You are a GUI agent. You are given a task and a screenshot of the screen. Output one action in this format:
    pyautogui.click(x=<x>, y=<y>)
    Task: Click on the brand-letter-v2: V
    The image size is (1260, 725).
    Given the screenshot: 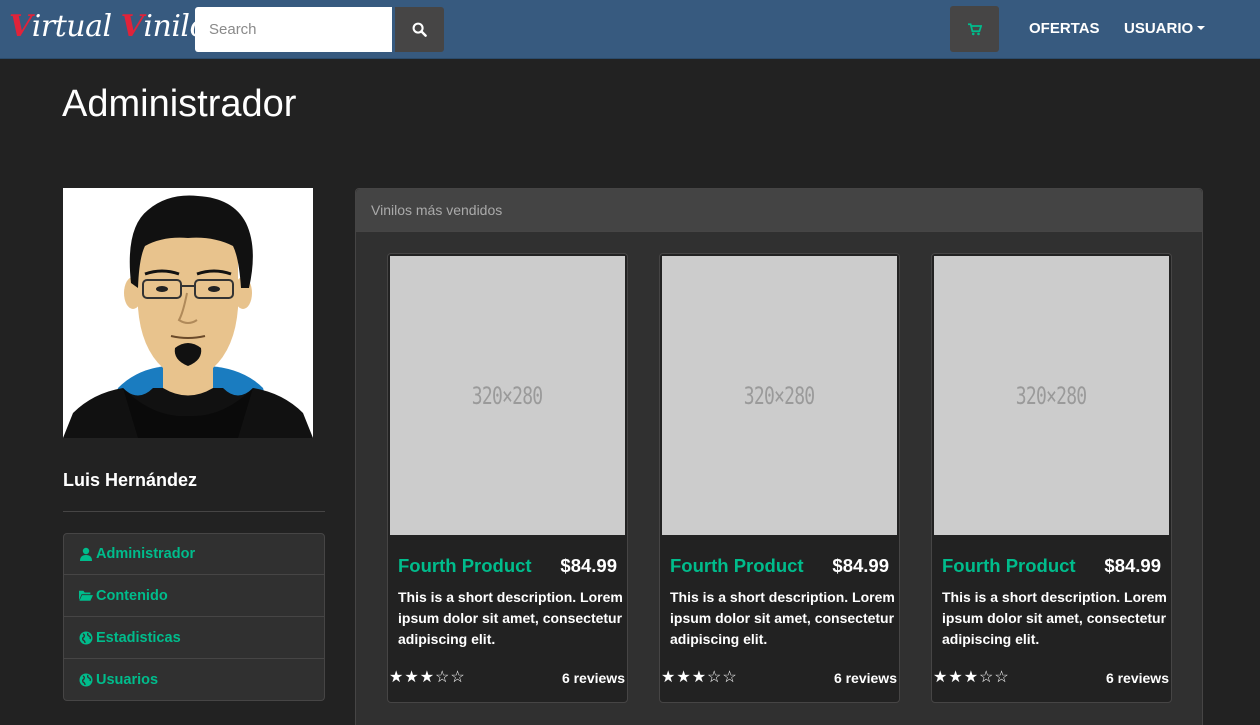 What is the action you would take?
    pyautogui.click(x=132, y=26)
    